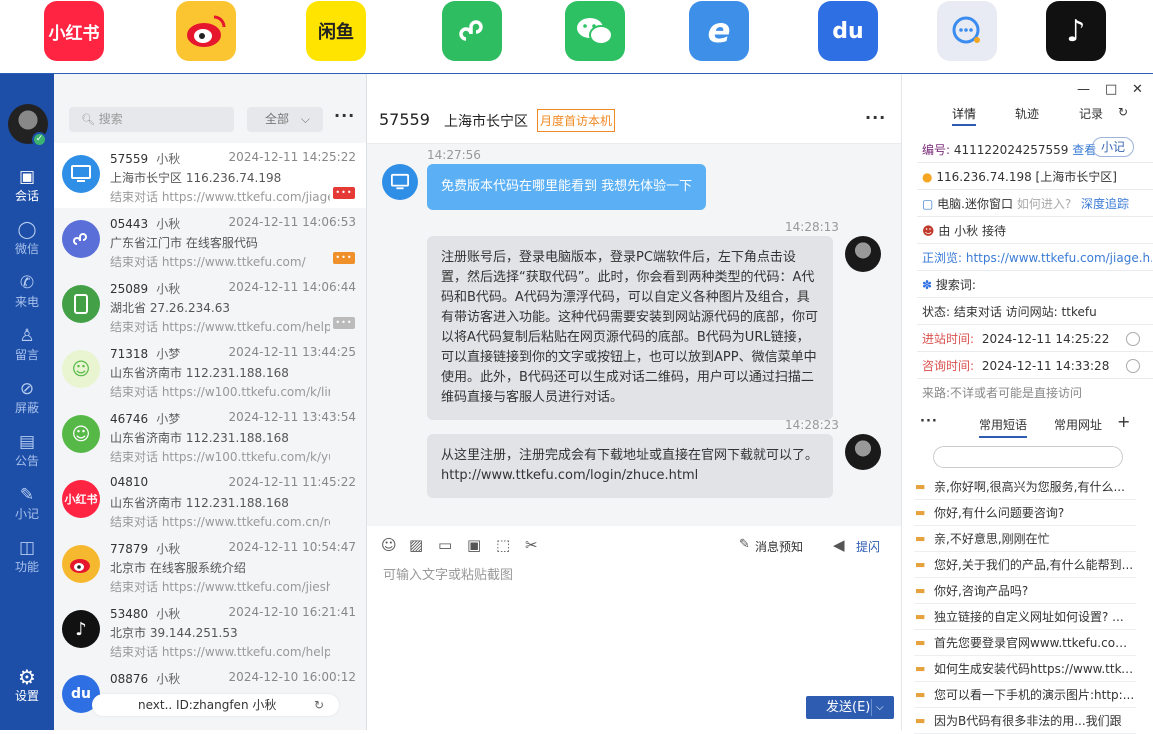 The image size is (1153, 734). Describe the element at coordinates (1003, 427) in the screenshot. I see `tab-common-phrases: 常用短语` at that location.